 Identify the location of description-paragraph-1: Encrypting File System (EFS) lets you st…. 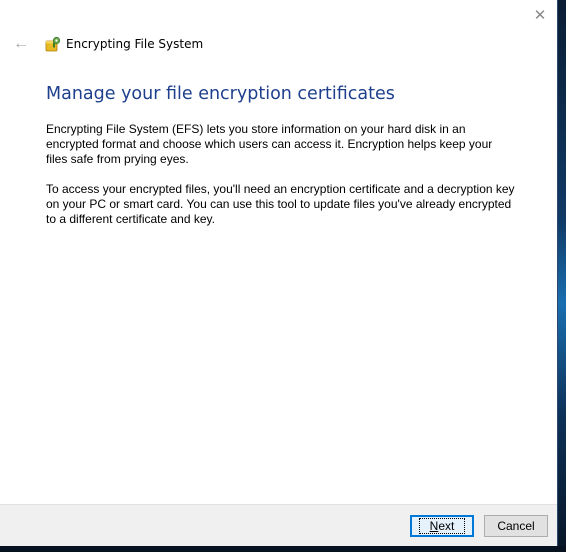
(269, 144).